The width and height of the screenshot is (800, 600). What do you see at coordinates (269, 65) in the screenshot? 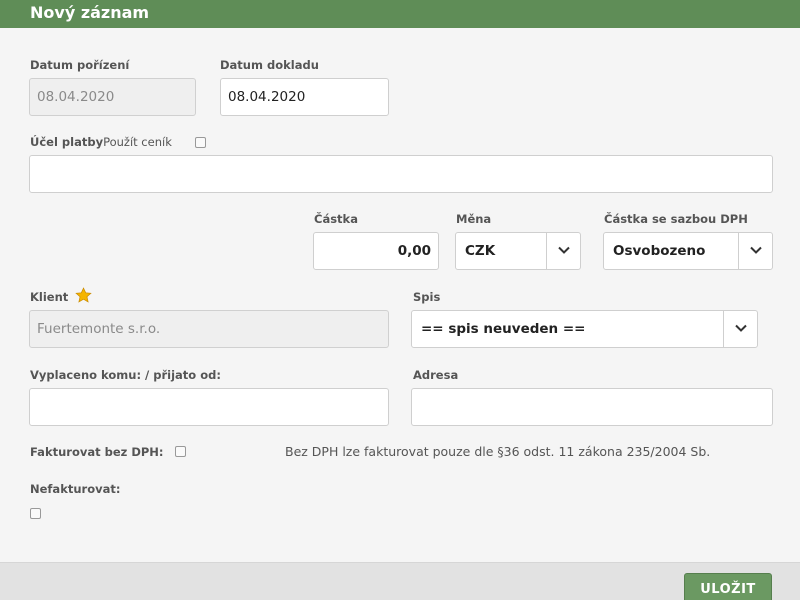
I see `datum-dokladu-label: Datum dokladu` at bounding box center [269, 65].